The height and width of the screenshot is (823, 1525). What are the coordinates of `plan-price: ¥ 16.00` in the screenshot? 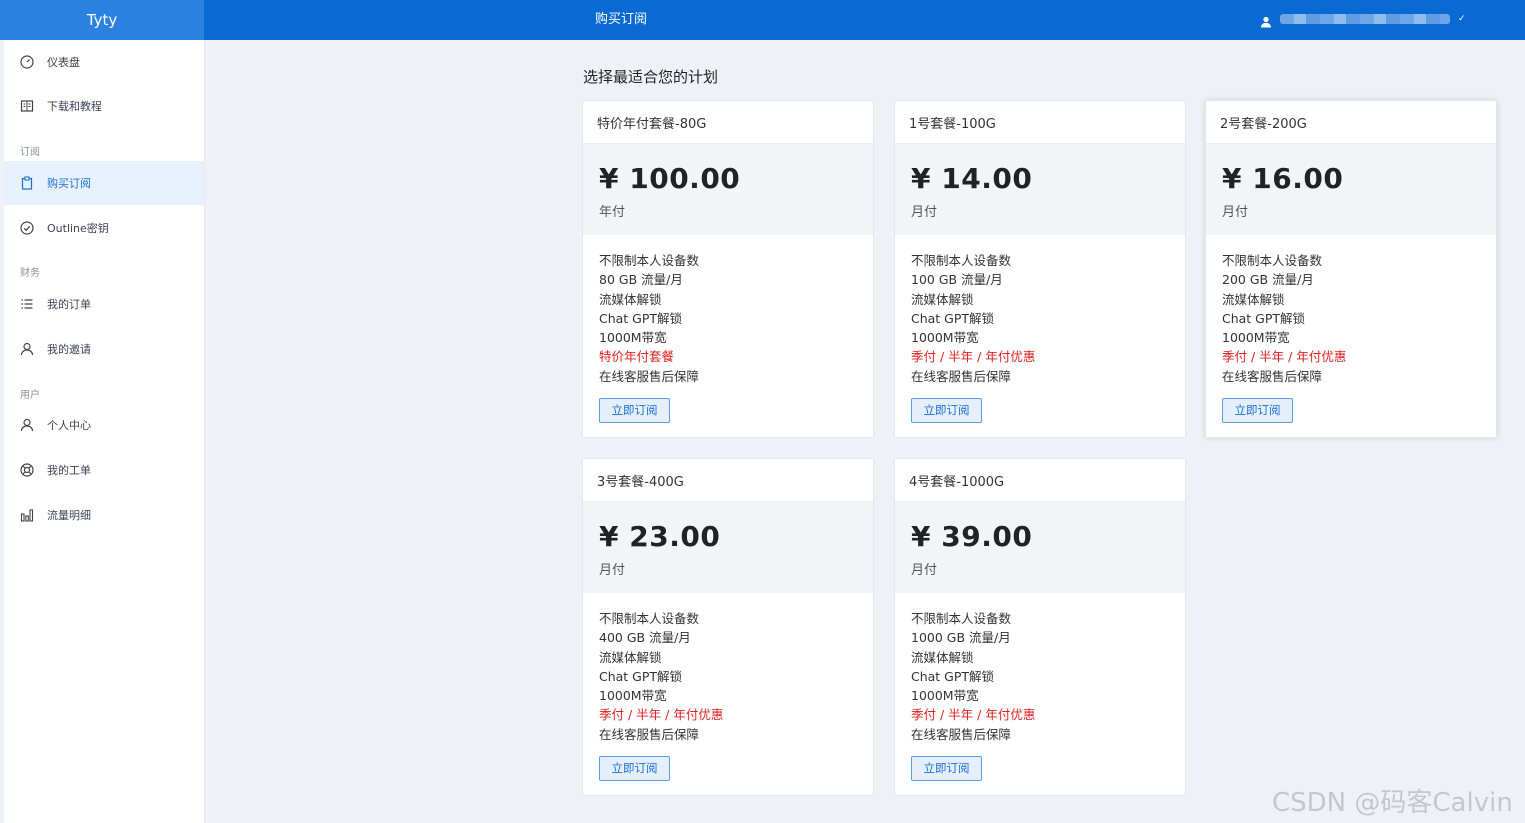 It's located at (1283, 178).